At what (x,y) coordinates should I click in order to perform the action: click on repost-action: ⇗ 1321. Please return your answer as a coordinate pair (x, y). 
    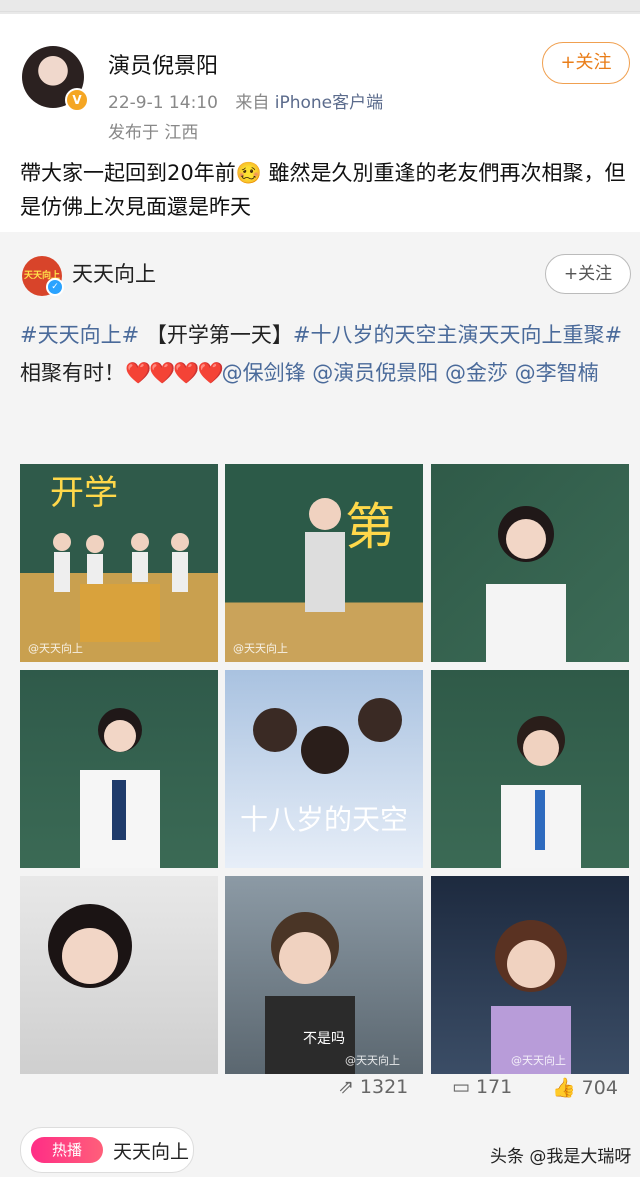
    Looking at the image, I should click on (373, 1087).